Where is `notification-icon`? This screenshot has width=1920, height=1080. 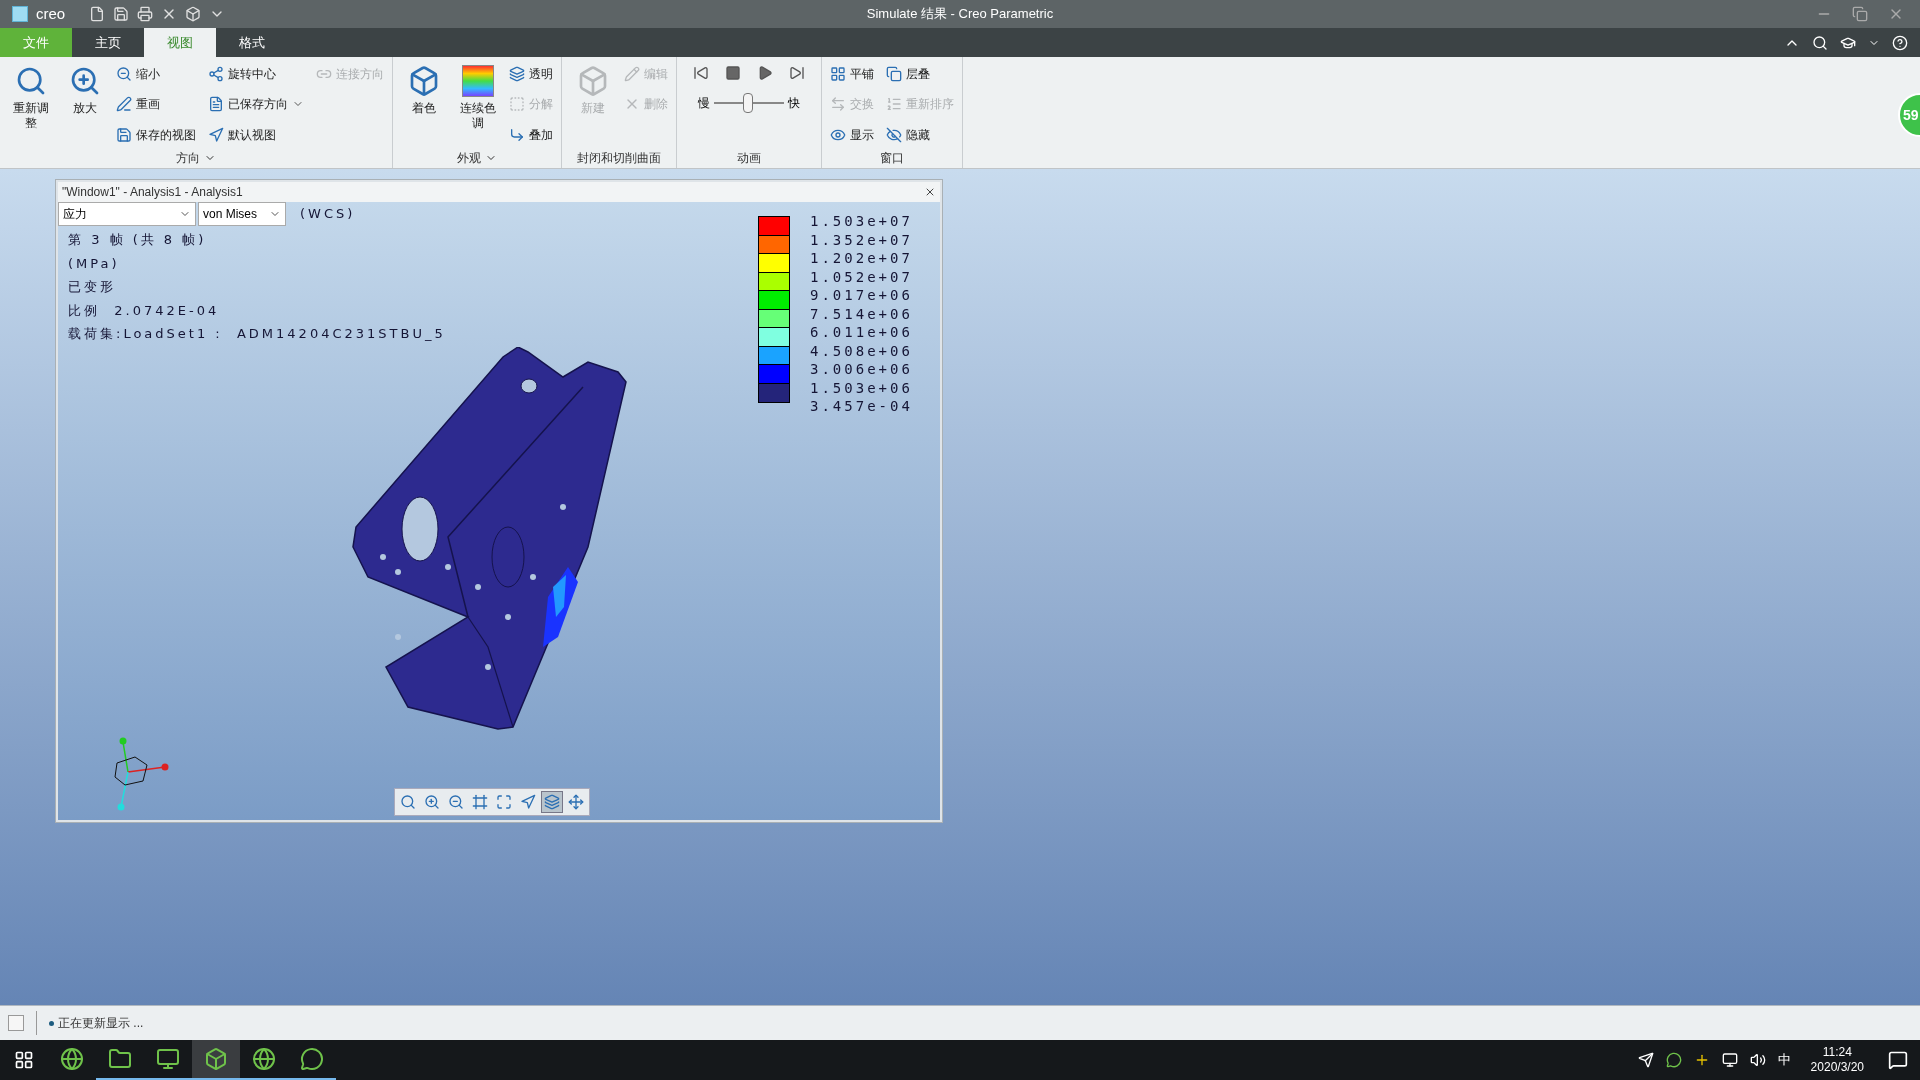
notification-icon is located at coordinates (1898, 1060).